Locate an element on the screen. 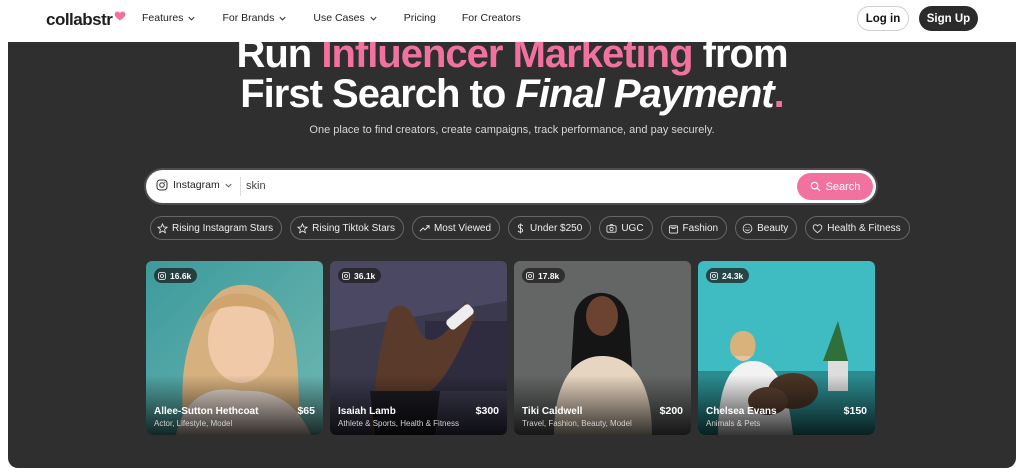 The image size is (1024, 473). nav-link-label: Pricing is located at coordinates (419, 18).